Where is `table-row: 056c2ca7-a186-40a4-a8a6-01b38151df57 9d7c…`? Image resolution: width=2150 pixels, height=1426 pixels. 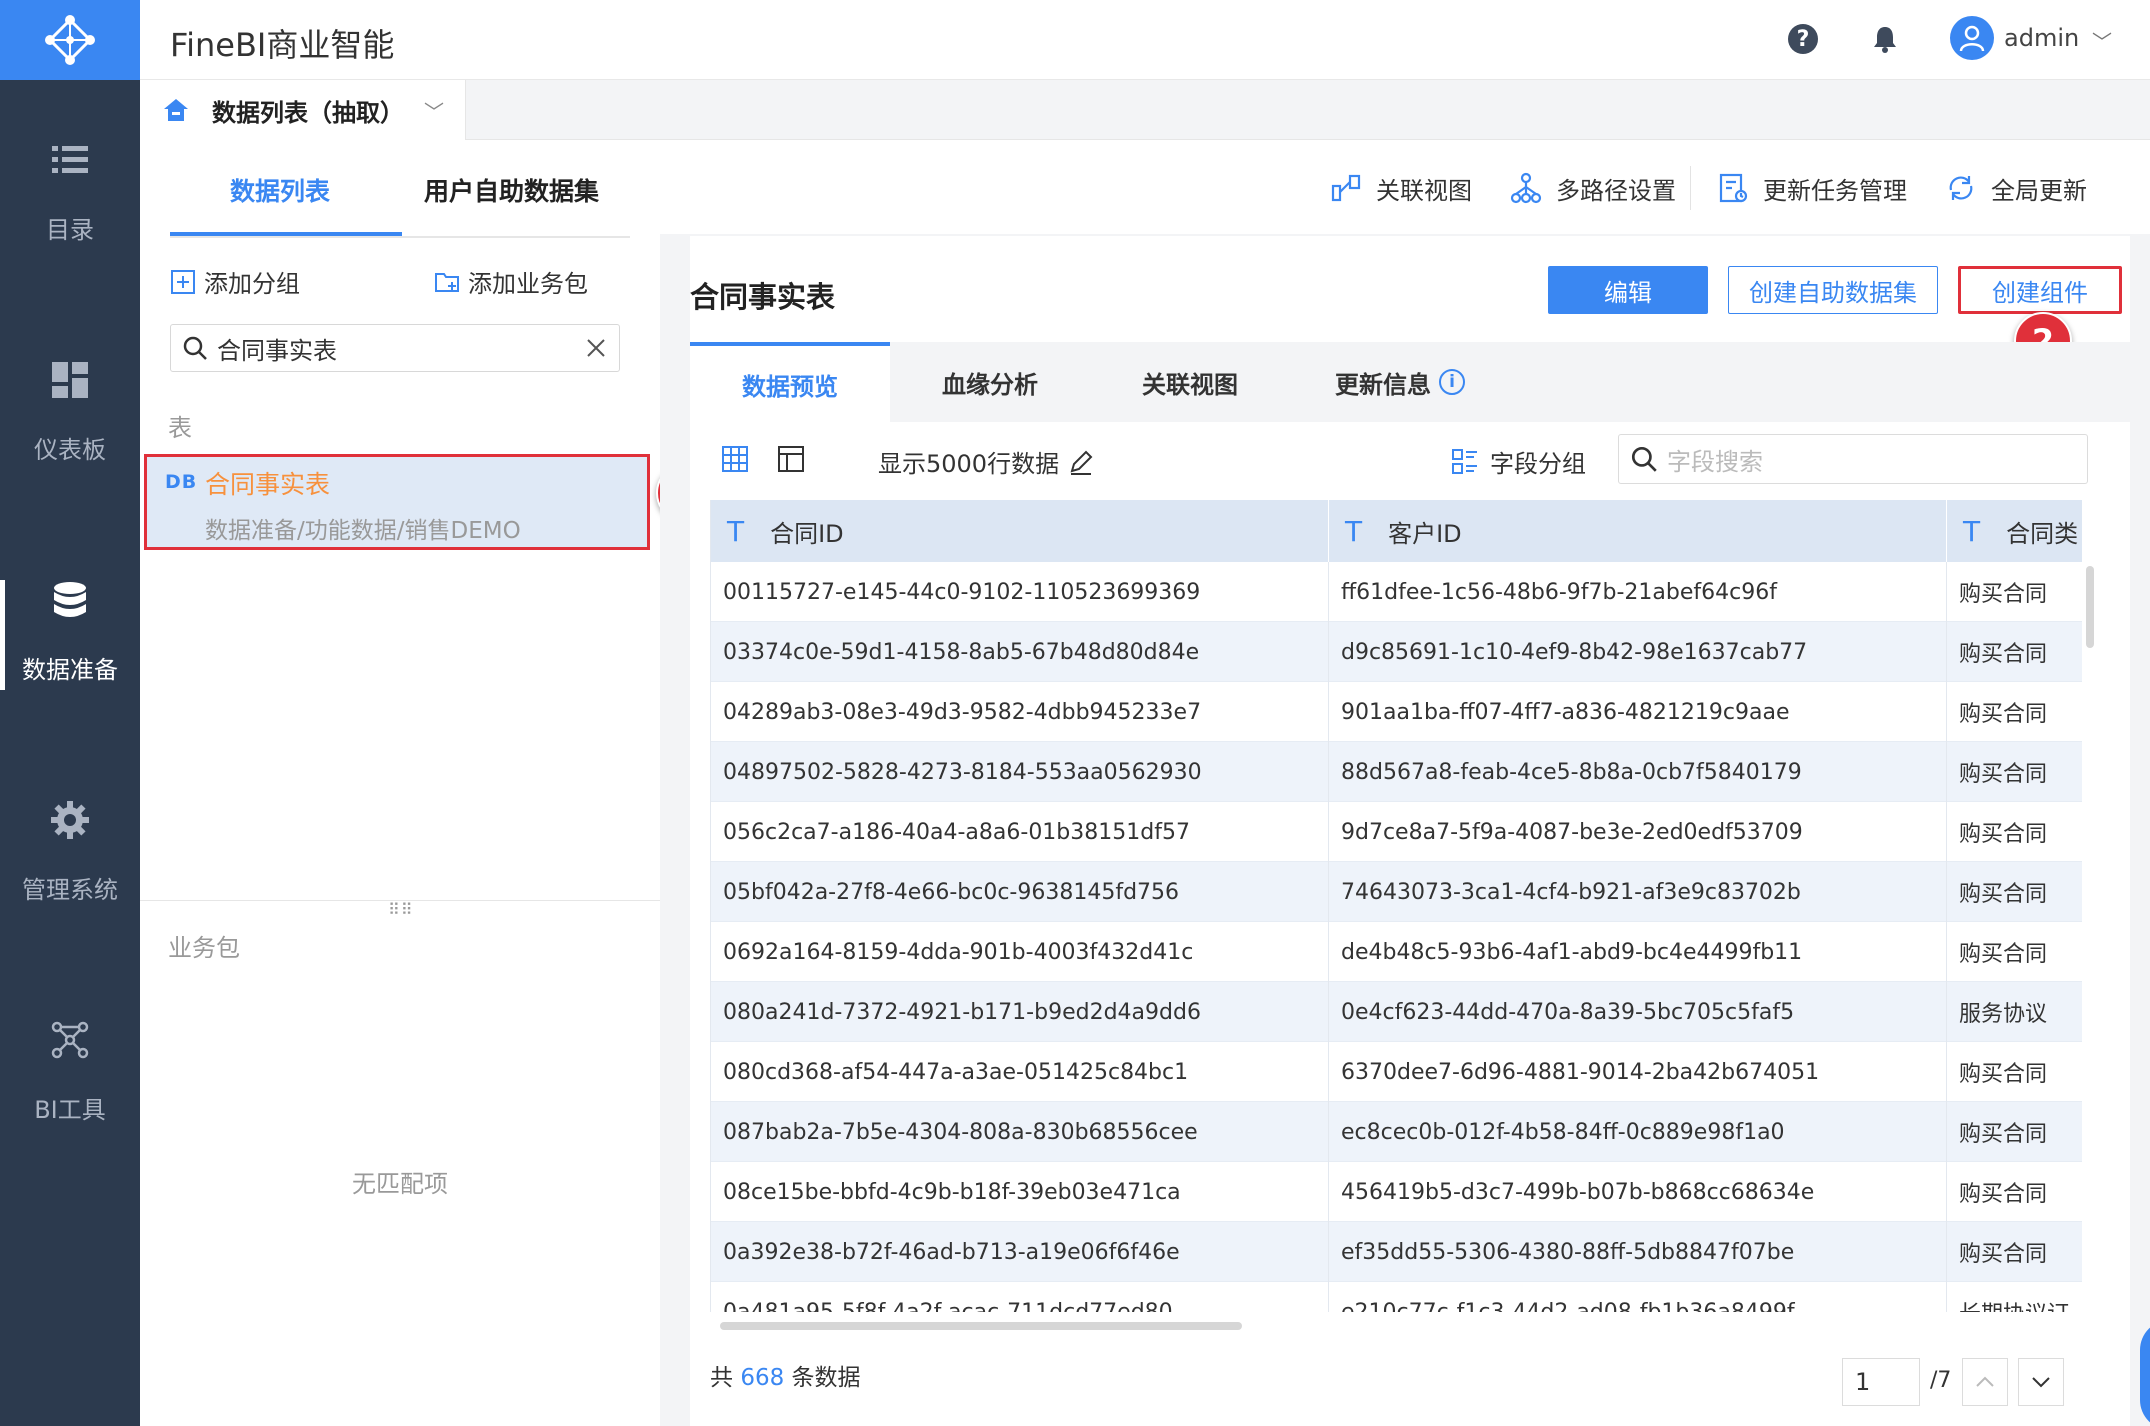 table-row: 056c2ca7-a186-40a4-a8a6-01b38151df57 9d7c… is located at coordinates (1396, 832).